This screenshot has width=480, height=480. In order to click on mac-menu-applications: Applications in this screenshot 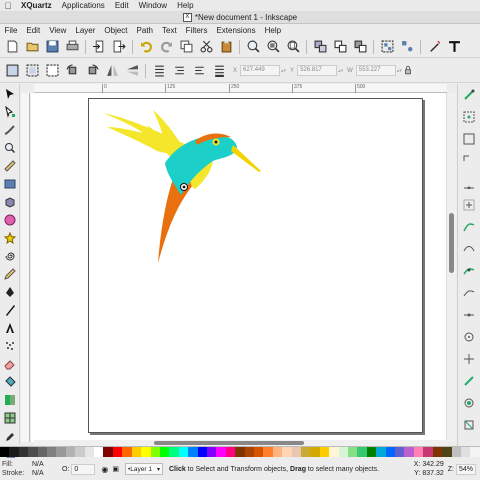, I will do `click(83, 5)`.